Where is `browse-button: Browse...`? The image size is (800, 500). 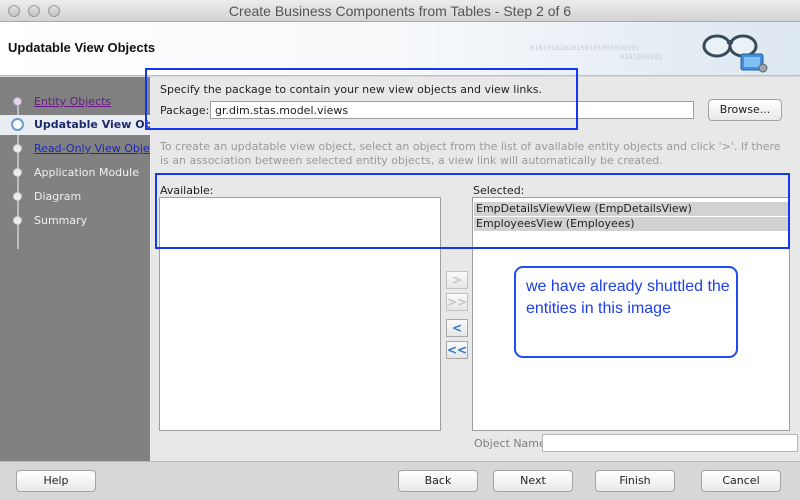
browse-button: Browse... is located at coordinates (745, 110).